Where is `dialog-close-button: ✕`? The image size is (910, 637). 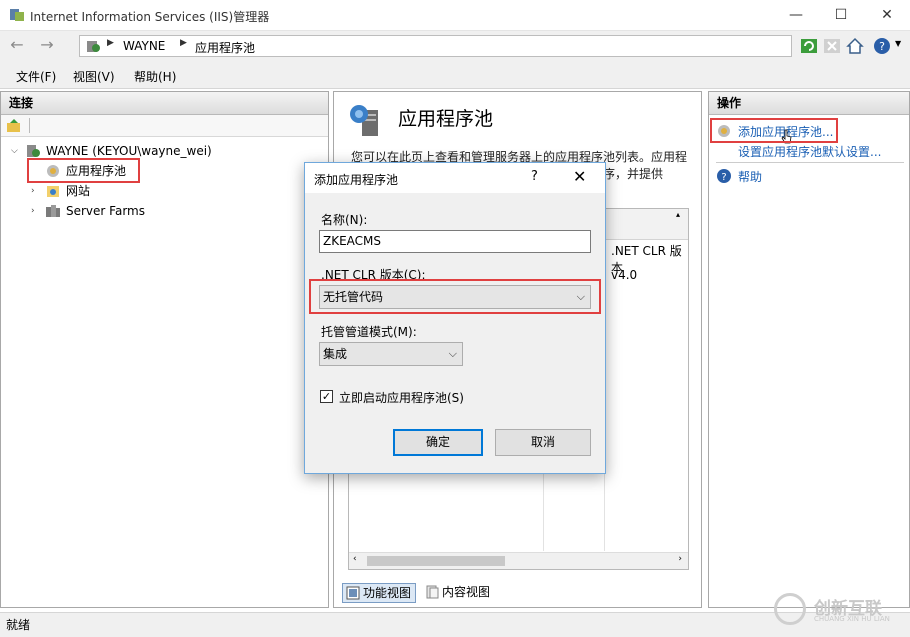
dialog-close-button: ✕ is located at coordinates (579, 176).